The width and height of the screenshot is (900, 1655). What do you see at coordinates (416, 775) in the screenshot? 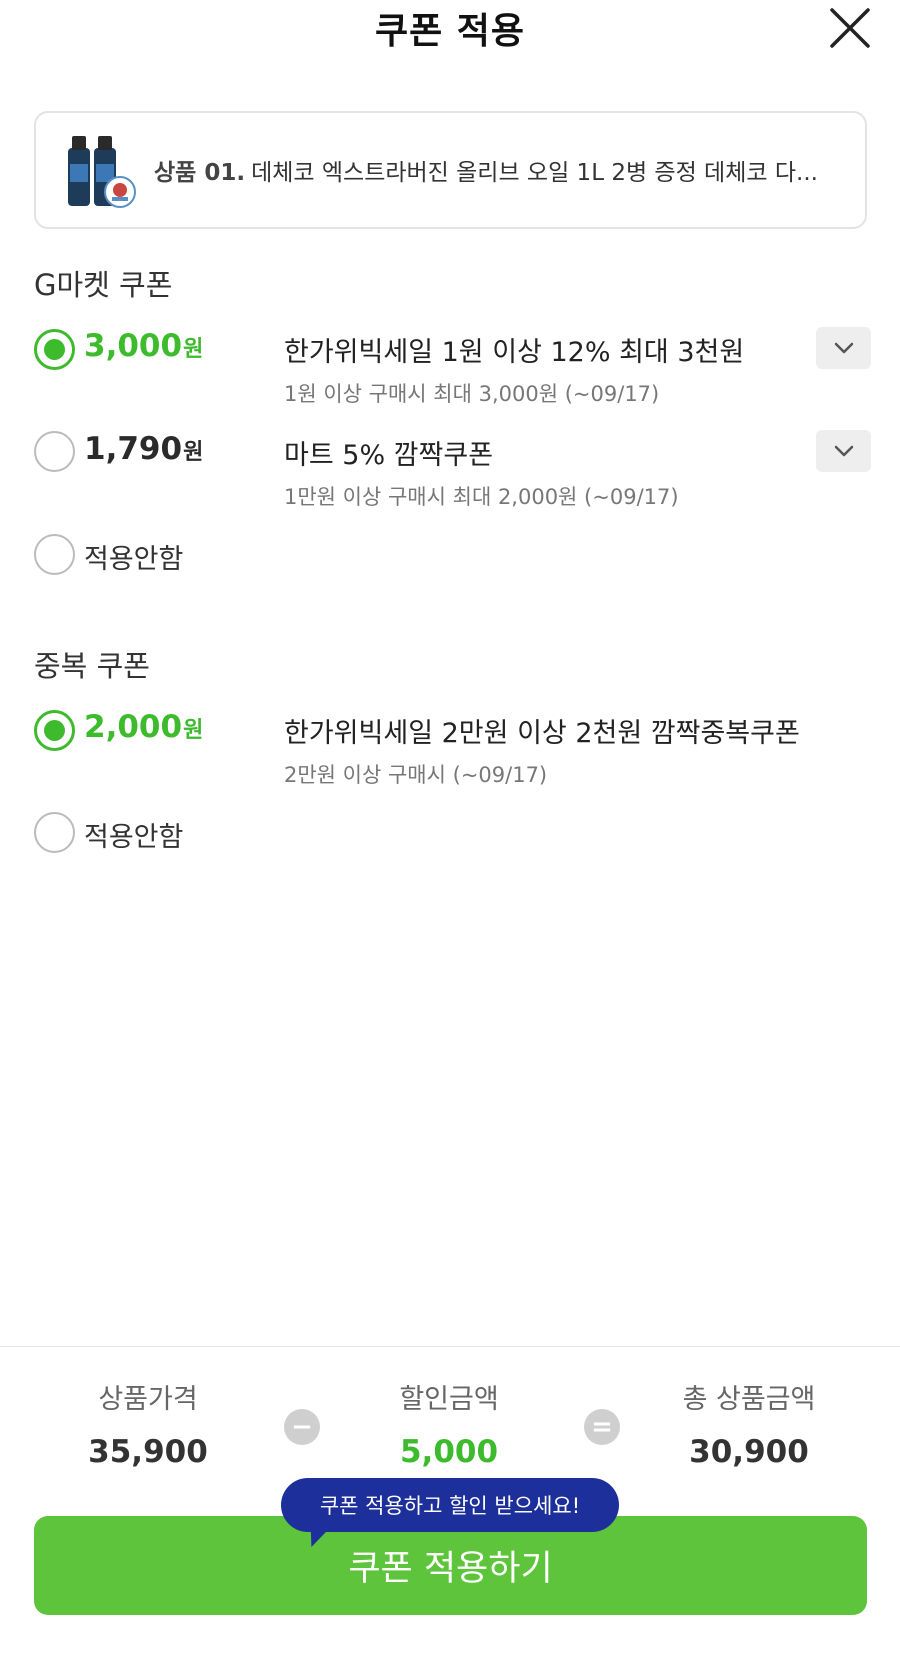
I see `coupon-desc: 2만원 이상 구매시 (~09/17)` at bounding box center [416, 775].